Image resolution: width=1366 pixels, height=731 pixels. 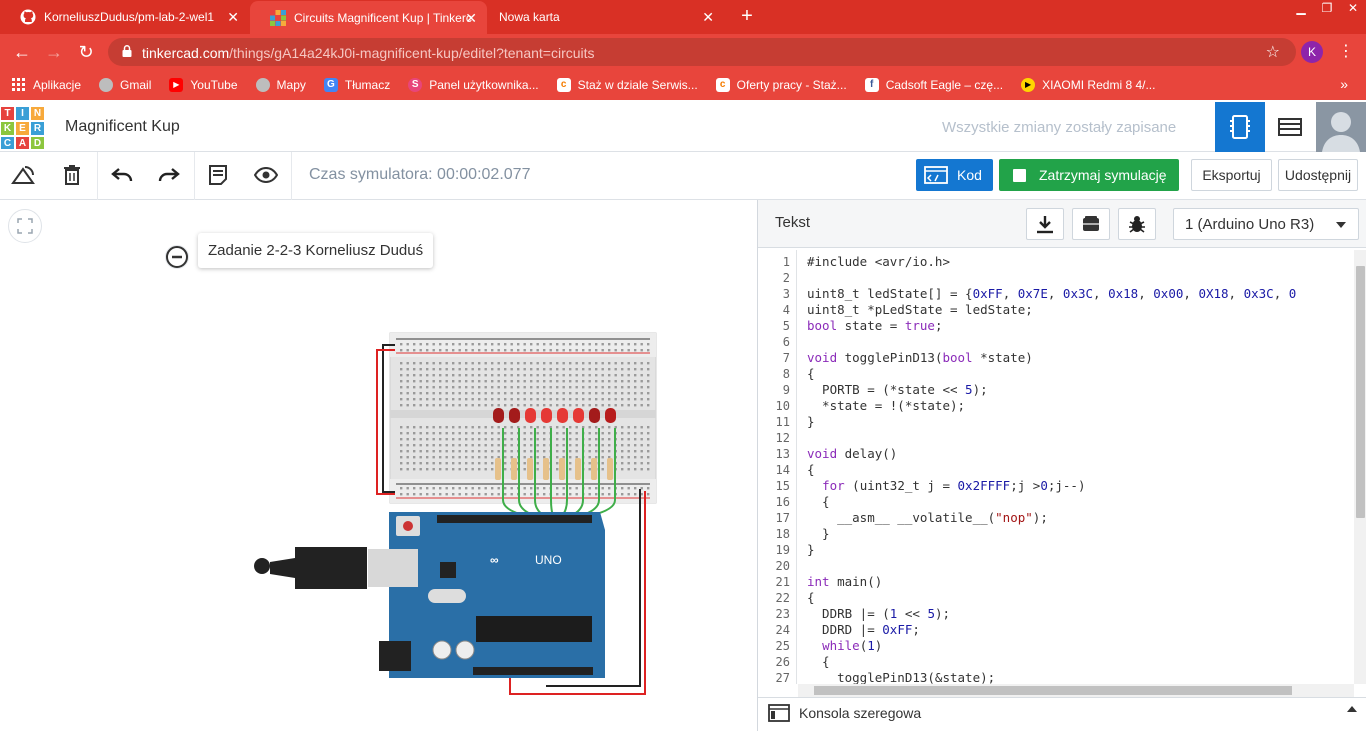 What do you see at coordinates (218, 175) in the screenshot?
I see `notes-button` at bounding box center [218, 175].